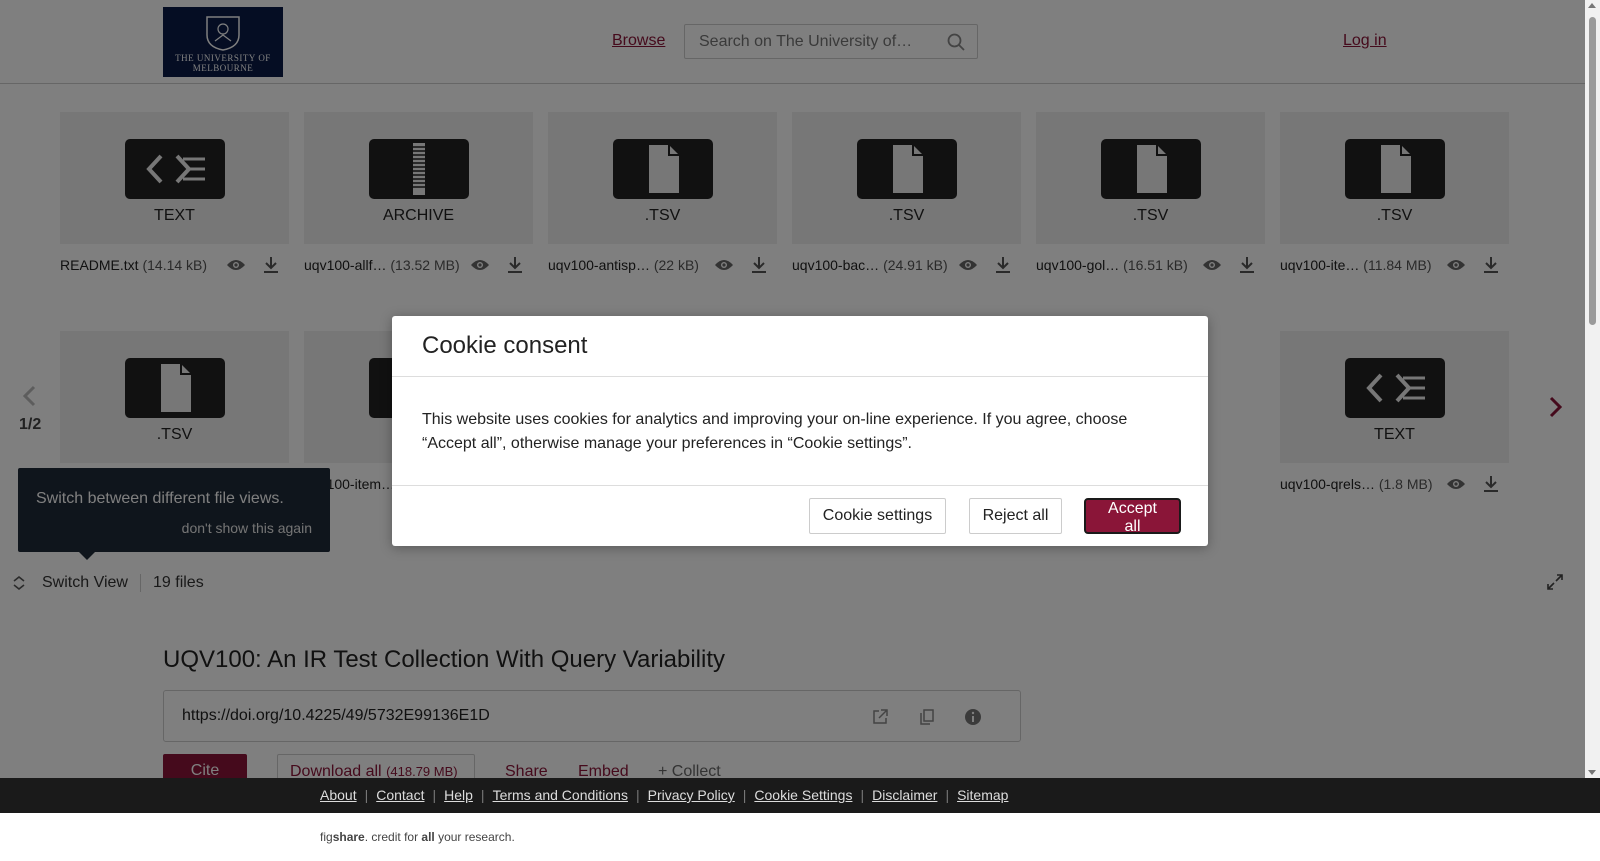  Describe the element at coordinates (393, 837) in the screenshot. I see `credit-mid: . credit for` at that location.